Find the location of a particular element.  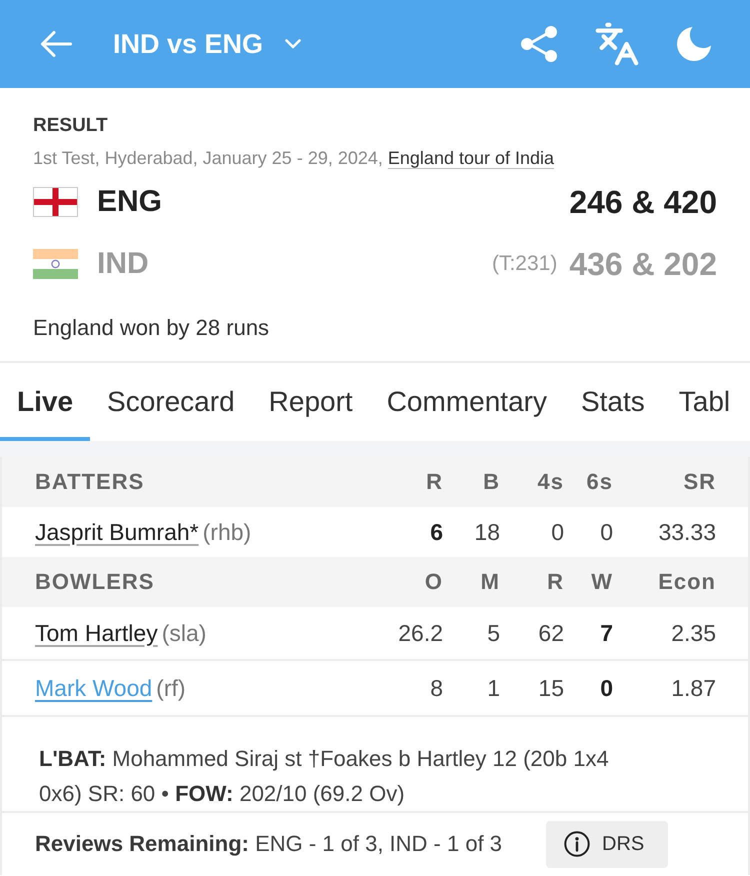

series-link: England tour of India is located at coordinates (471, 158).